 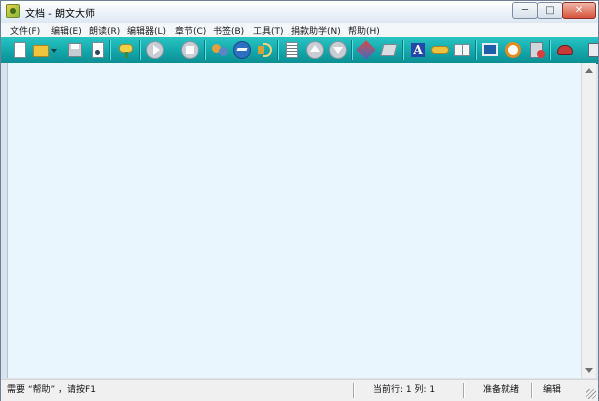 I want to click on speaker-hat-button, so click(x=565, y=50).